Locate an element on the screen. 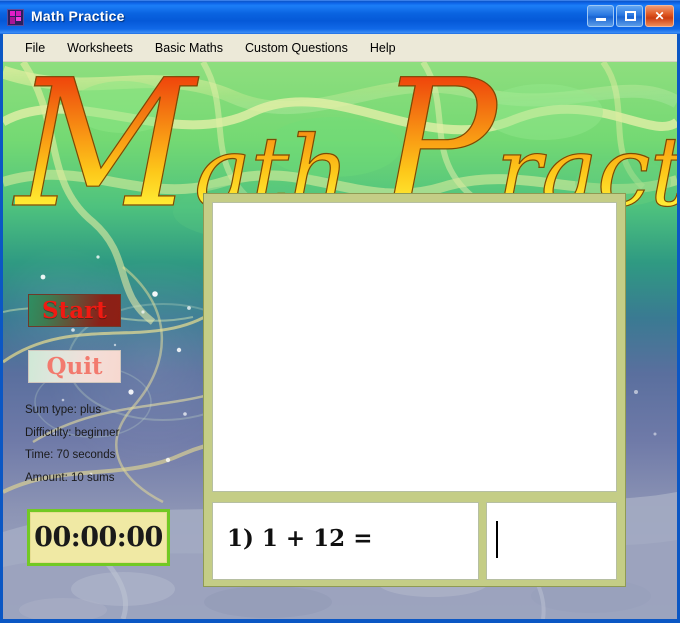  window-border-left is located at coordinates (1, 328).